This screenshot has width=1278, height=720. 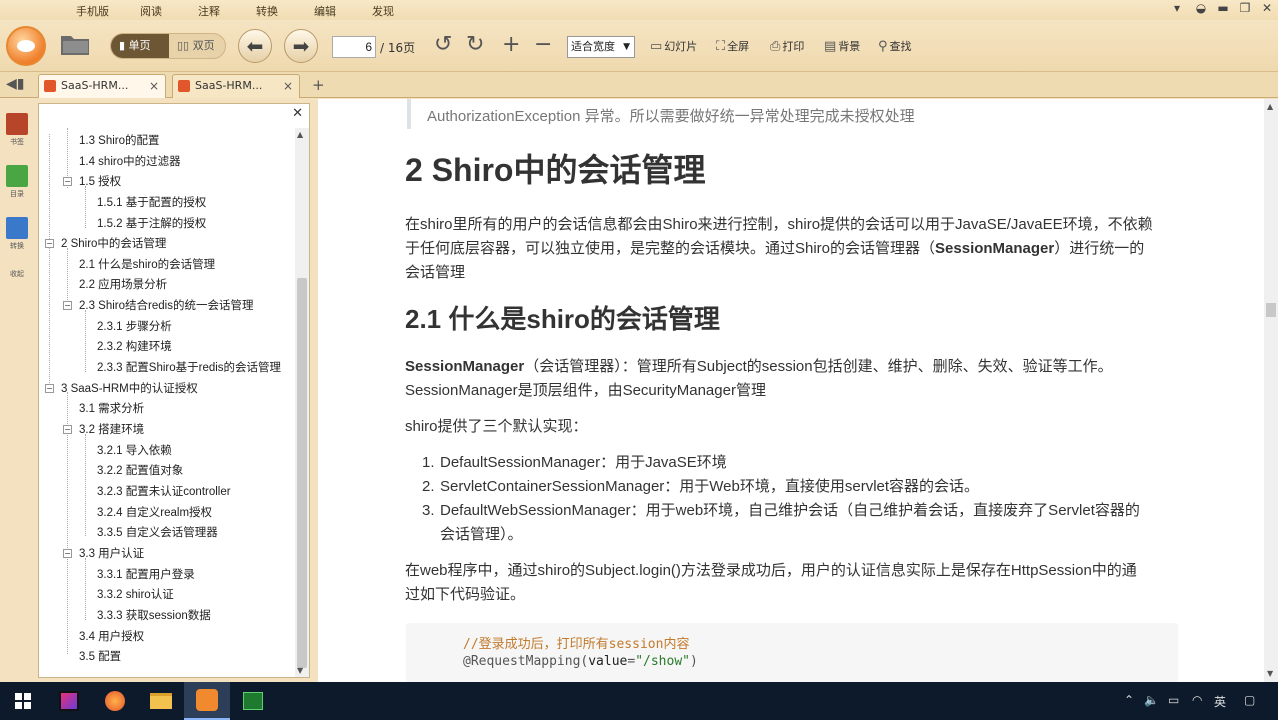 I want to click on heading-h1: 2 Shiro中的会话管理, so click(x=555, y=170).